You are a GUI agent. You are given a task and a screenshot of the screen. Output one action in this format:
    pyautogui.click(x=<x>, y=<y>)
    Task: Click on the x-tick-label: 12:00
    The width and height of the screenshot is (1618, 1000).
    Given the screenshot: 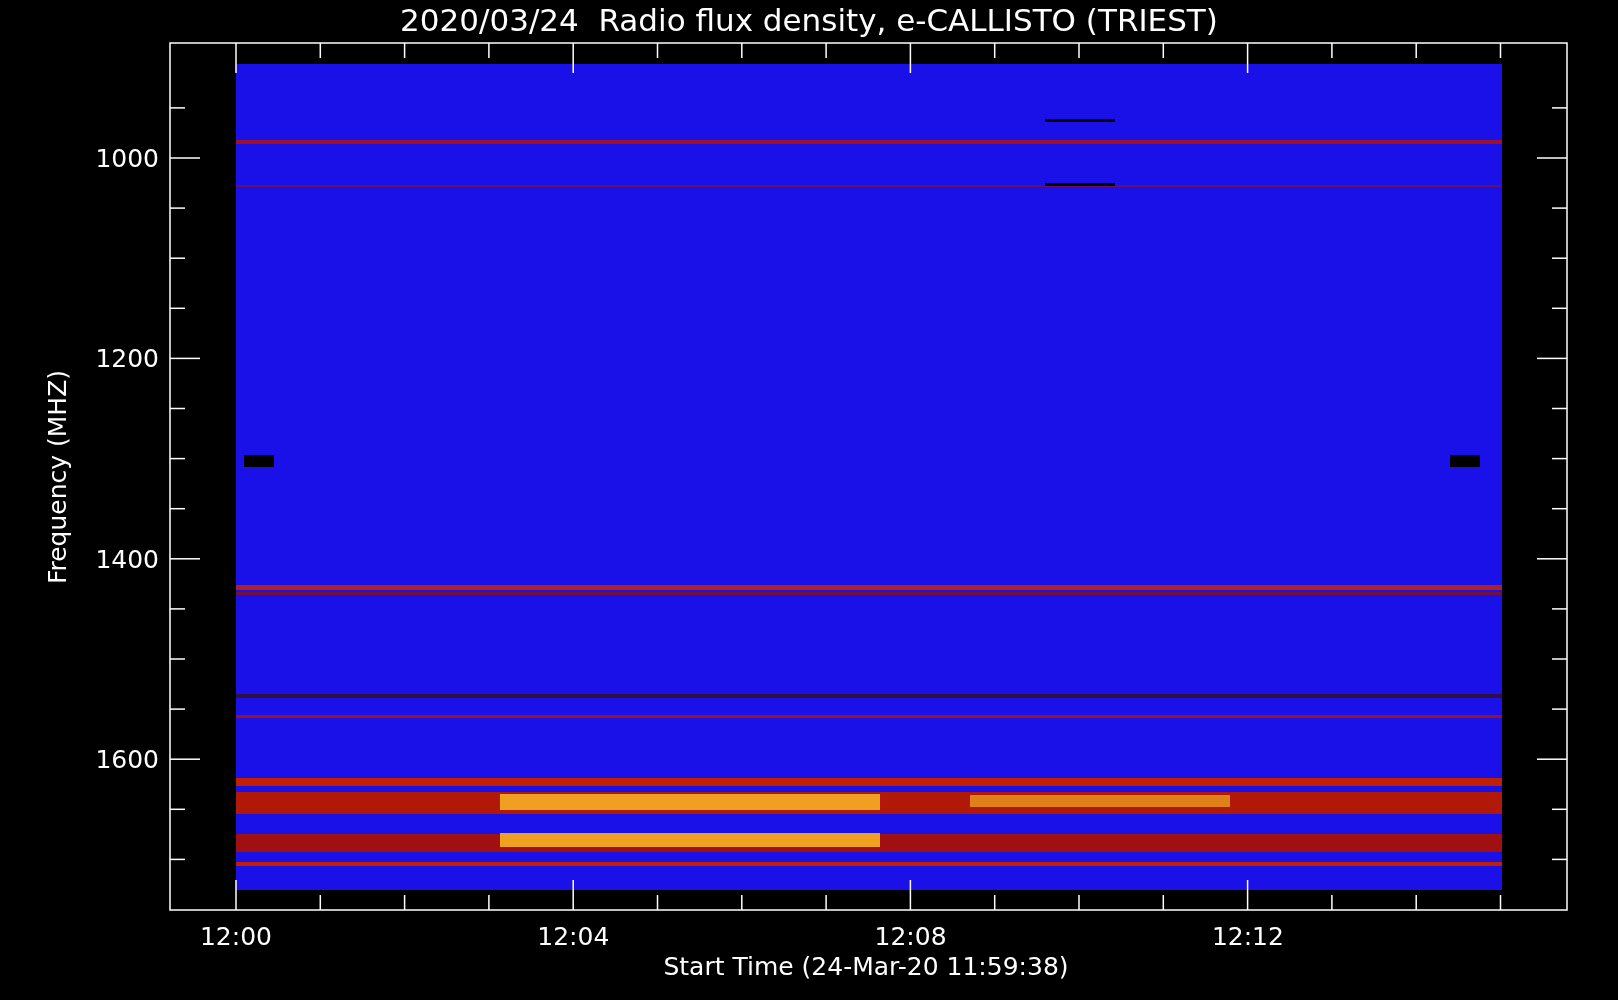 What is the action you would take?
    pyautogui.click(x=236, y=936)
    